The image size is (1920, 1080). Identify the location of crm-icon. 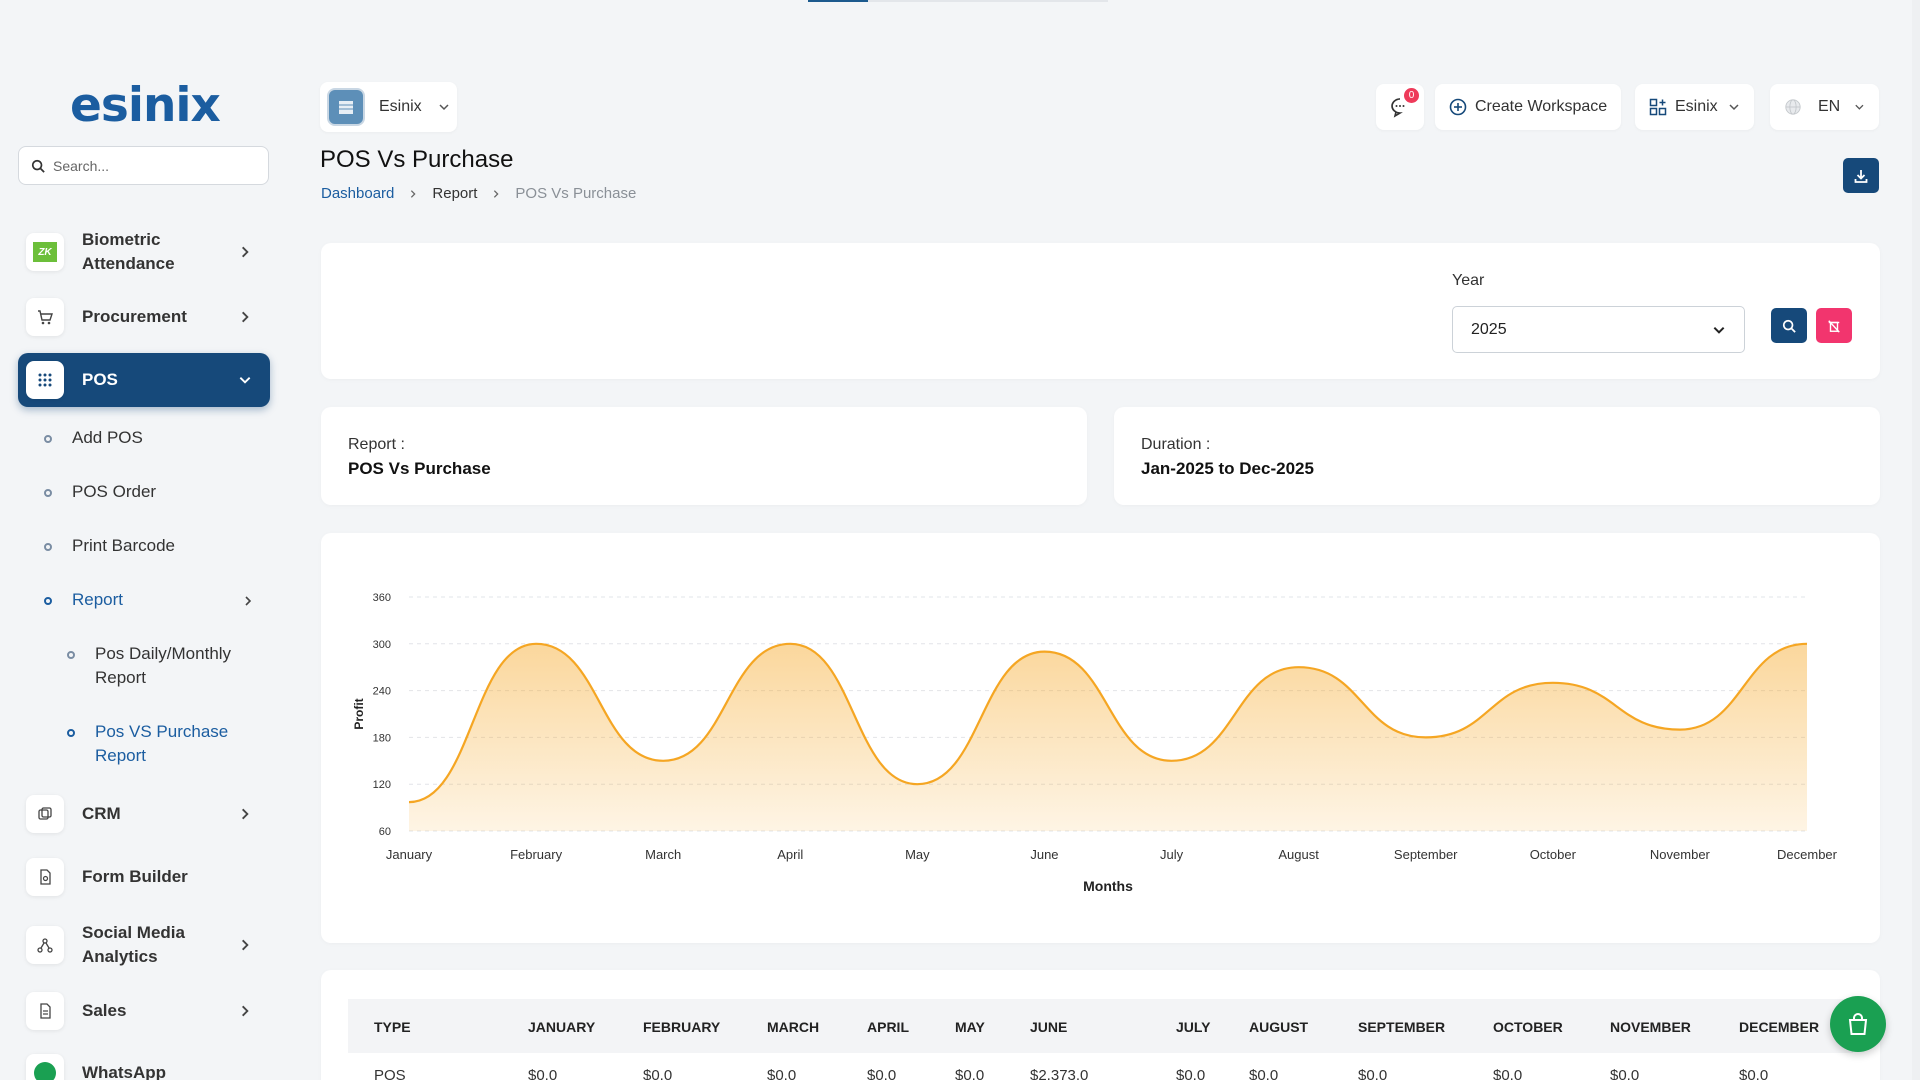
(45, 814).